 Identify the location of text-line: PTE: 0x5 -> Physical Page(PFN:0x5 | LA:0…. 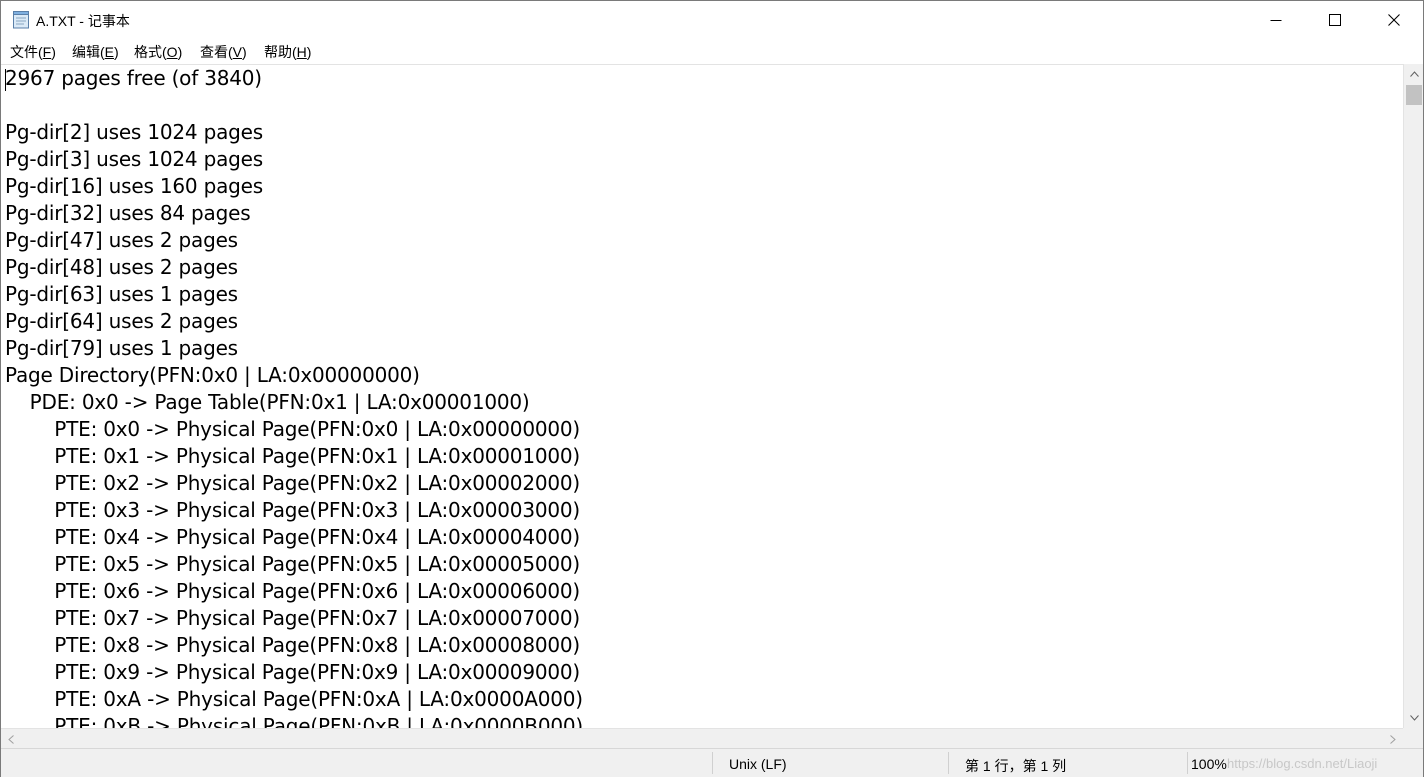
(293, 564).